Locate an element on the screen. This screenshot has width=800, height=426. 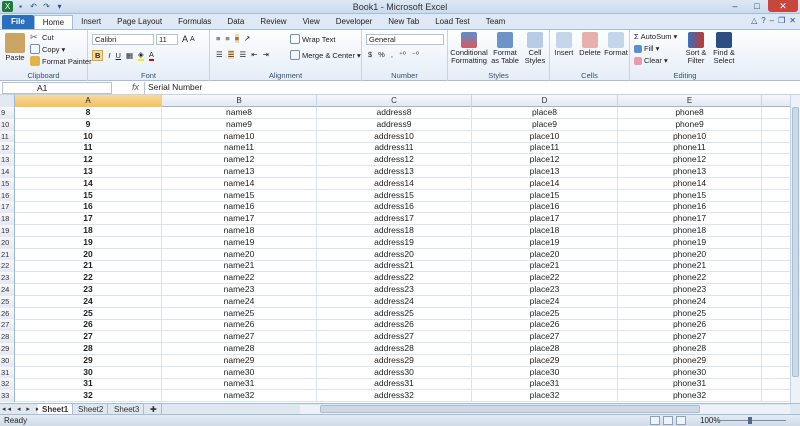
align-left-icon: ☰ is located at coordinates (219, 54).